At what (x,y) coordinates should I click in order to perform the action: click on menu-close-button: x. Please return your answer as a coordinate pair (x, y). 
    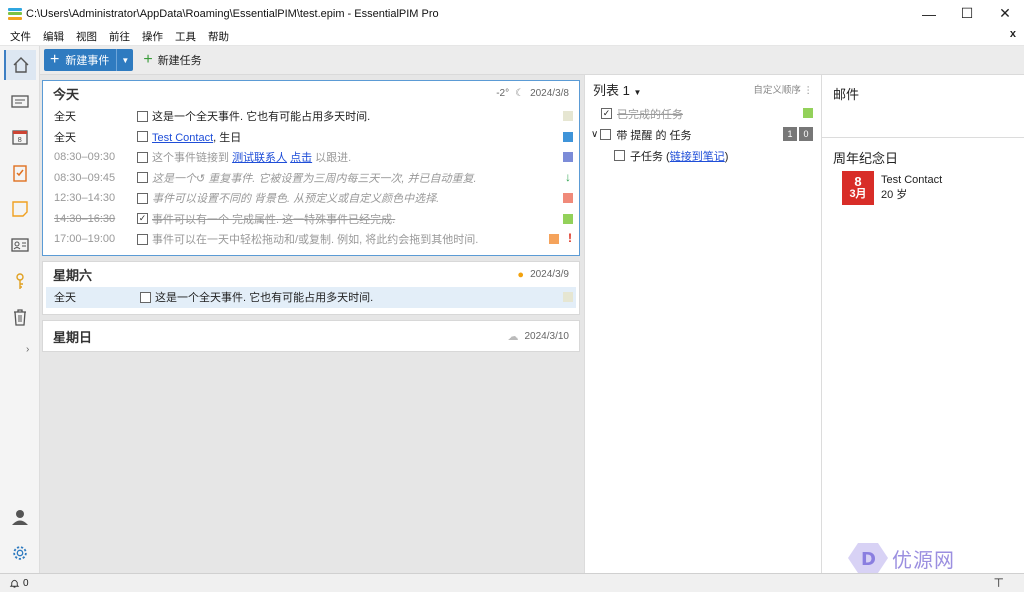
    Looking at the image, I should click on (1013, 34).